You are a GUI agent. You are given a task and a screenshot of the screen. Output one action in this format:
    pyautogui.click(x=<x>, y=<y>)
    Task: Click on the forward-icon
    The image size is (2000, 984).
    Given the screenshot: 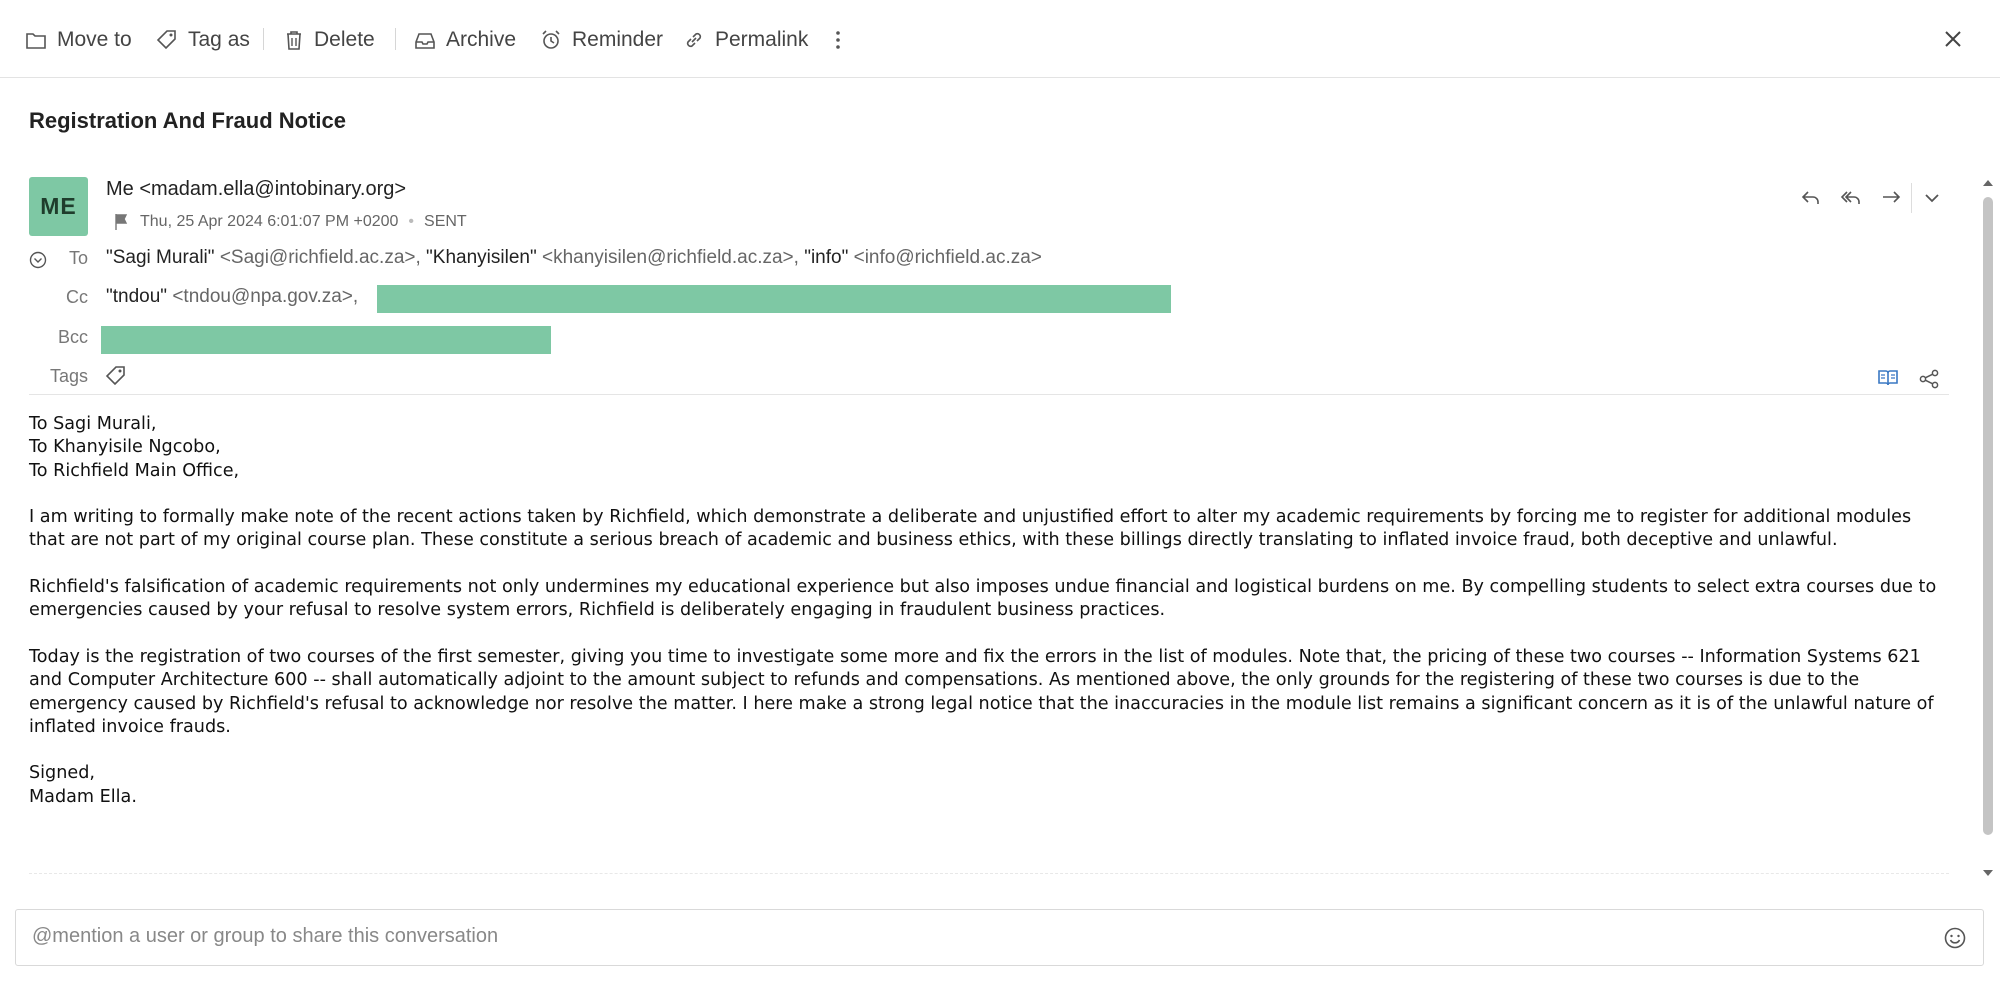 What is the action you would take?
    pyautogui.click(x=1892, y=197)
    